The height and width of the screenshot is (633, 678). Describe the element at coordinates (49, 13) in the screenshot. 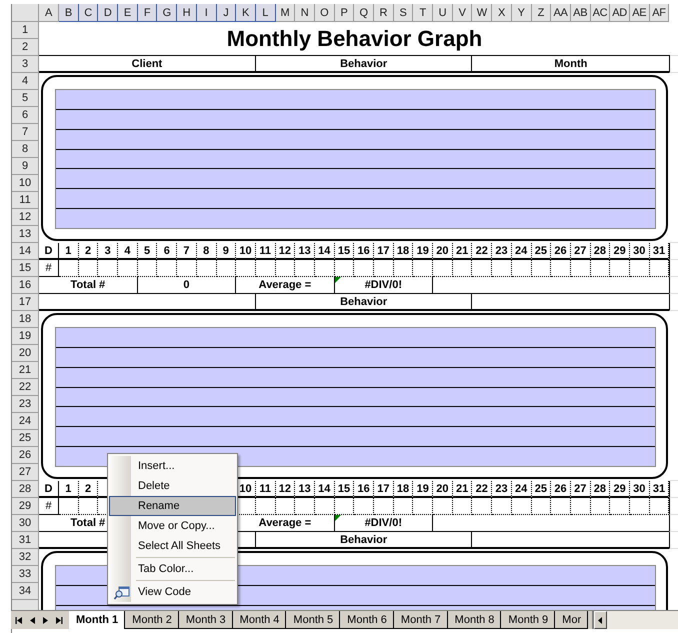

I see `column-header: A` at that location.